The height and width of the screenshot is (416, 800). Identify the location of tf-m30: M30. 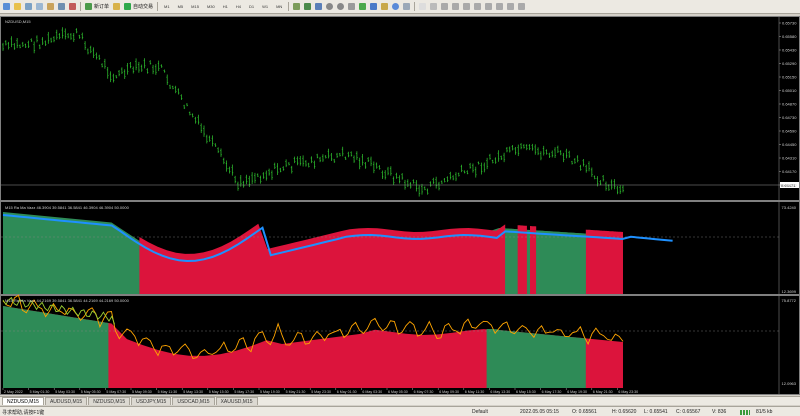
(211, 6).